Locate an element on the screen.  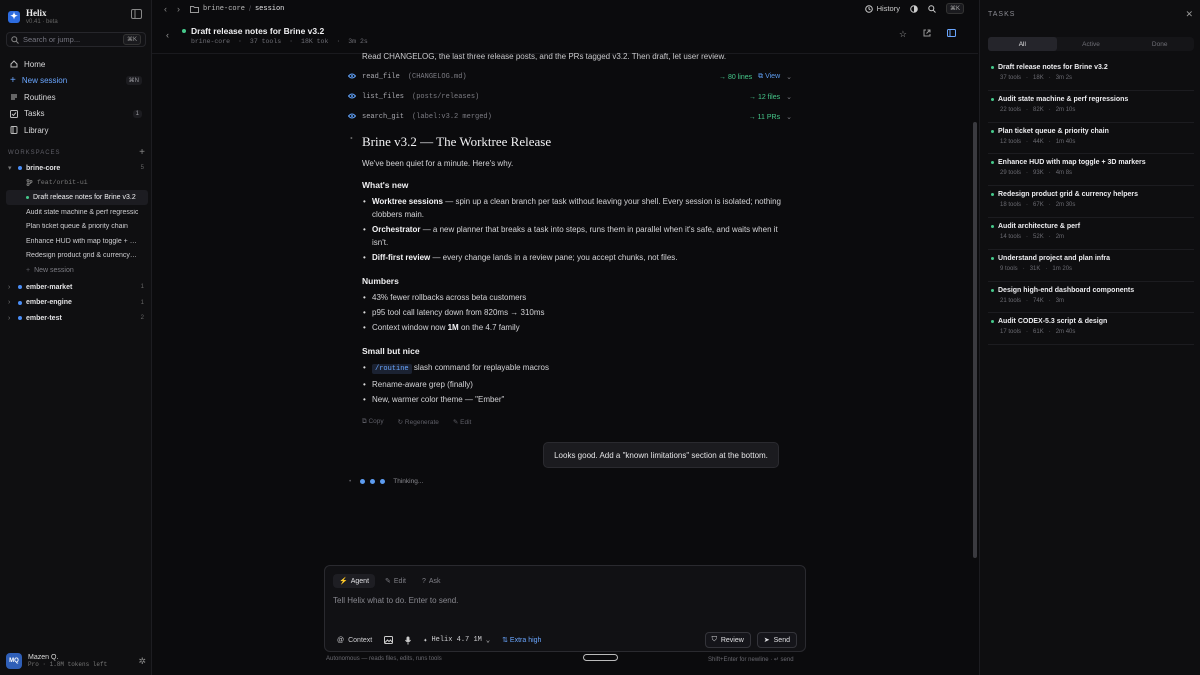
history-button: History is located at coordinates (882, 8).